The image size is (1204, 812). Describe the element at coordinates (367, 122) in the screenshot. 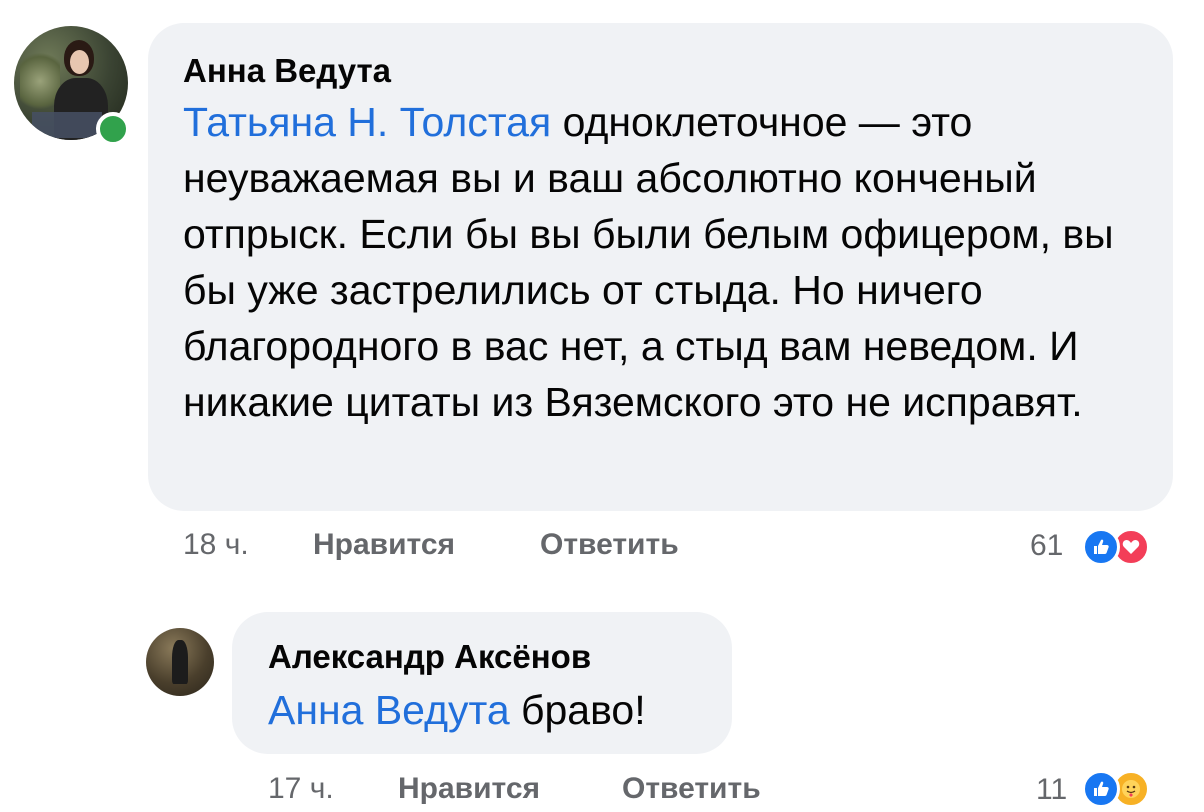

I see `mention-link: Татьяна Н. Толстая` at that location.